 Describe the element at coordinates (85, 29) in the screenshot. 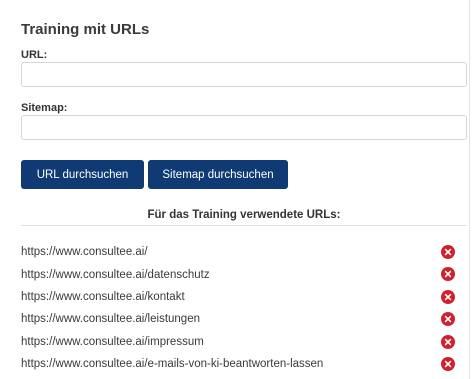

I see `panel-title: Training mit URLs` at that location.